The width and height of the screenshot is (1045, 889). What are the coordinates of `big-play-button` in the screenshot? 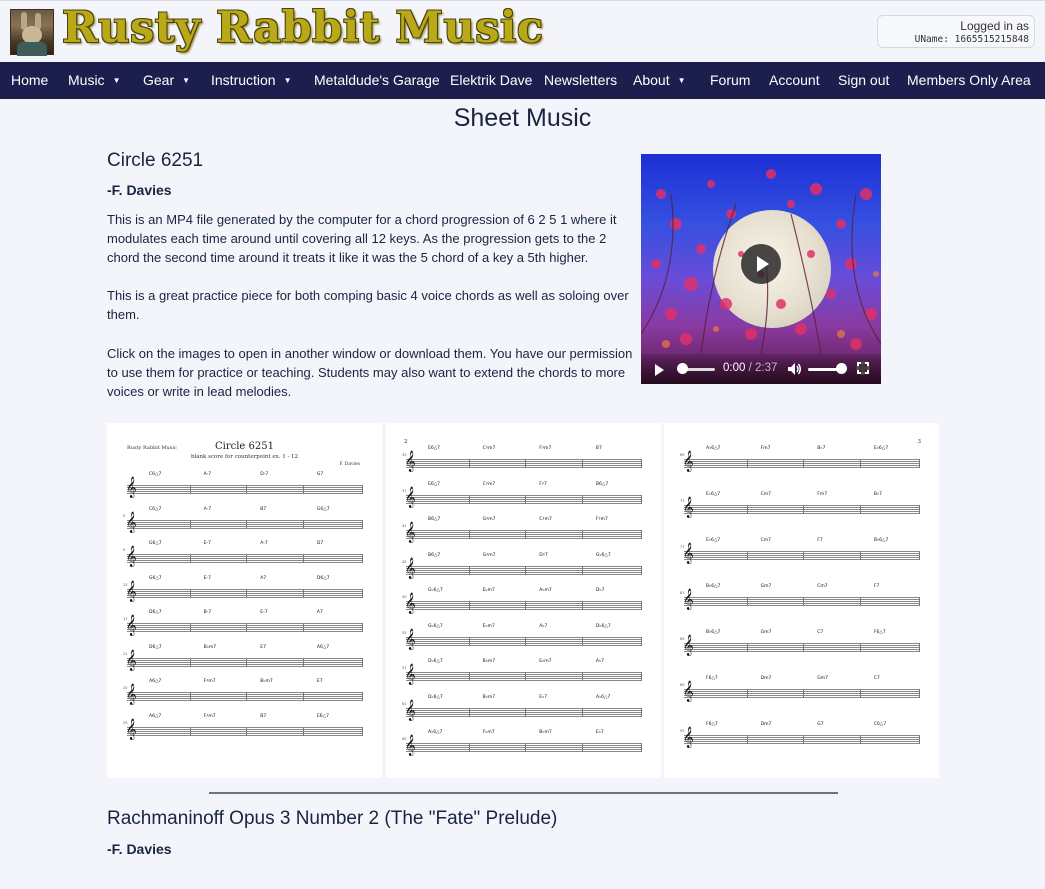 It's located at (761, 264).